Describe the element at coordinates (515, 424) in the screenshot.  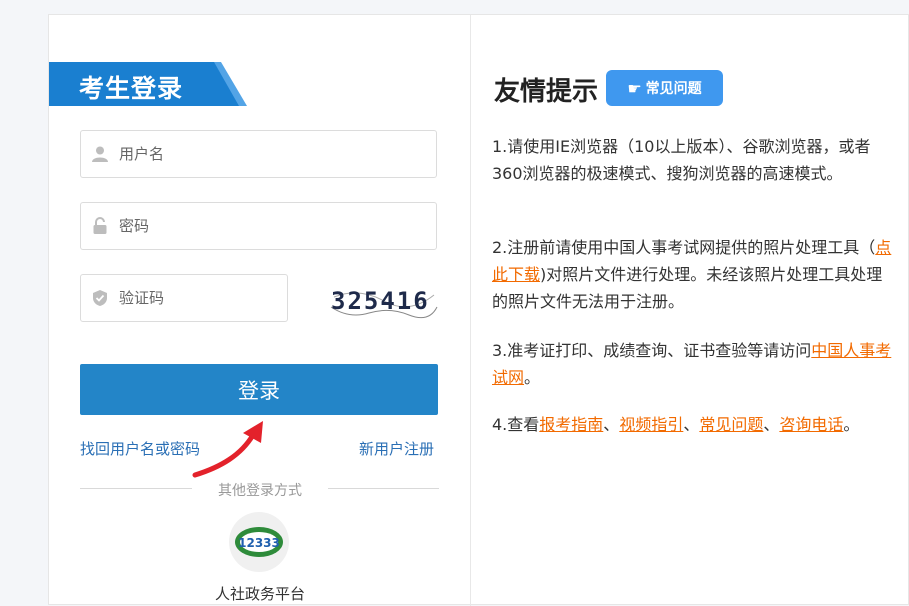
I see `tip-4-prefix: 4.查看` at that location.